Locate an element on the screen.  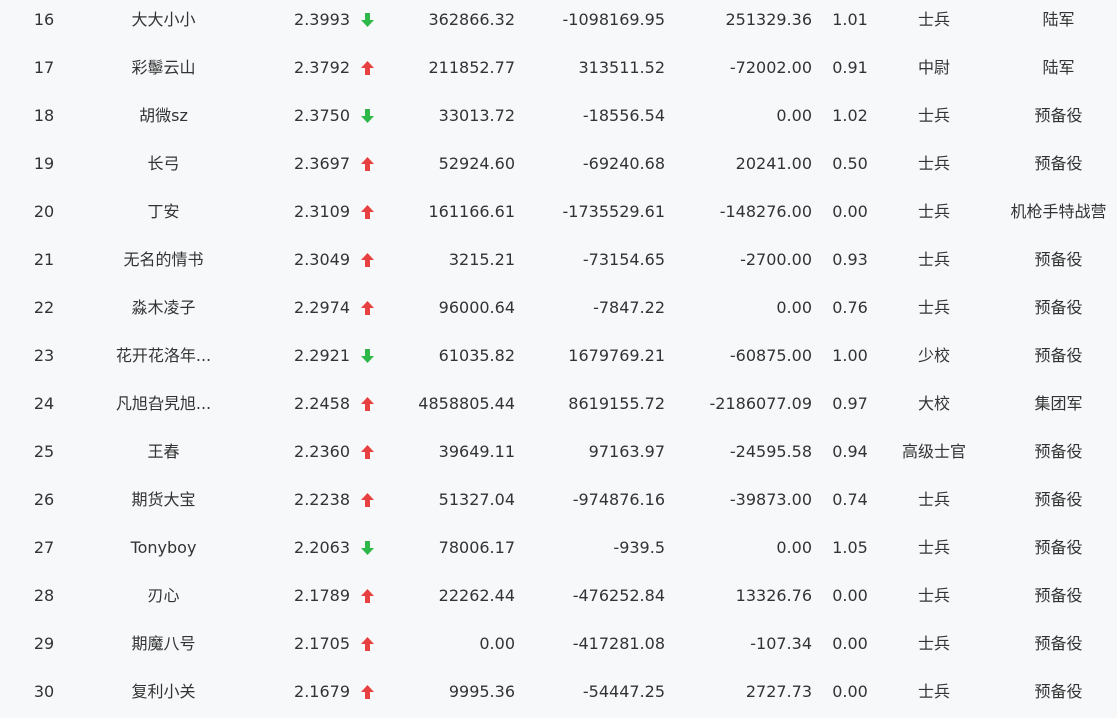
value-cell-1: 0.00 is located at coordinates (497, 643).